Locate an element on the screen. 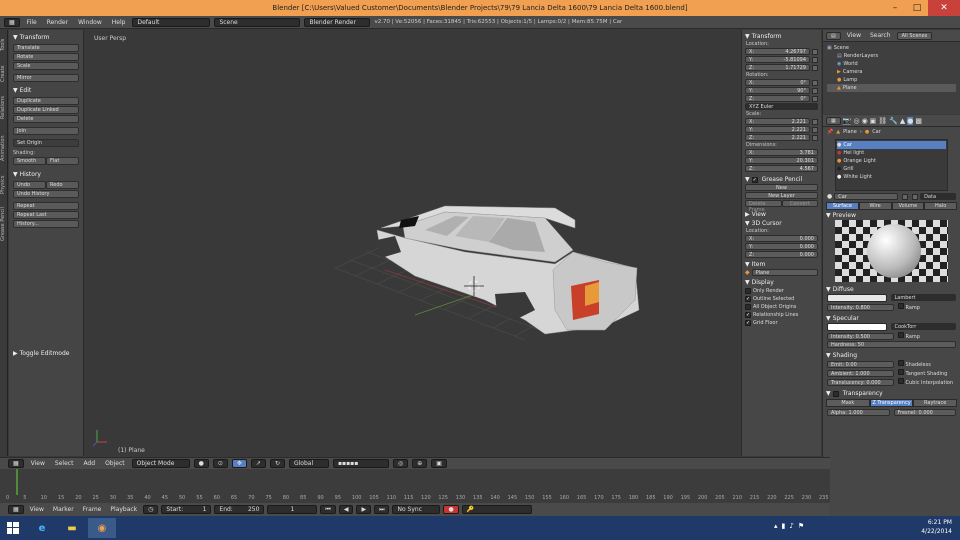 The height and width of the screenshot is (540, 960). outliner-display-dropdown: All Scenes is located at coordinates (914, 35).